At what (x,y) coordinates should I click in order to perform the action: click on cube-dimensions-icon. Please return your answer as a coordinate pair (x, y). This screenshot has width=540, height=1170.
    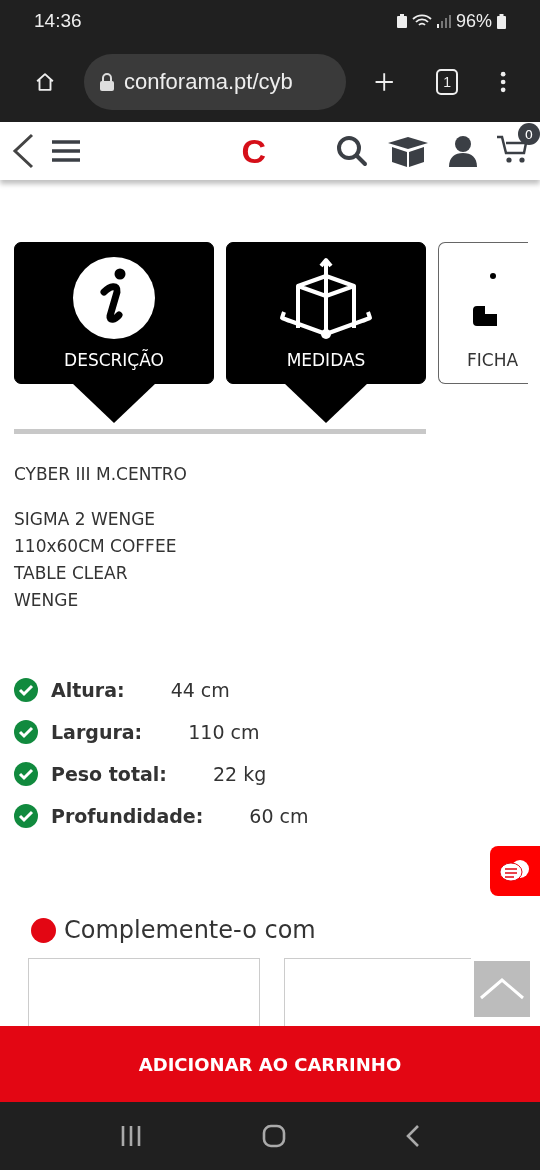
    Looking at the image, I should click on (326, 298).